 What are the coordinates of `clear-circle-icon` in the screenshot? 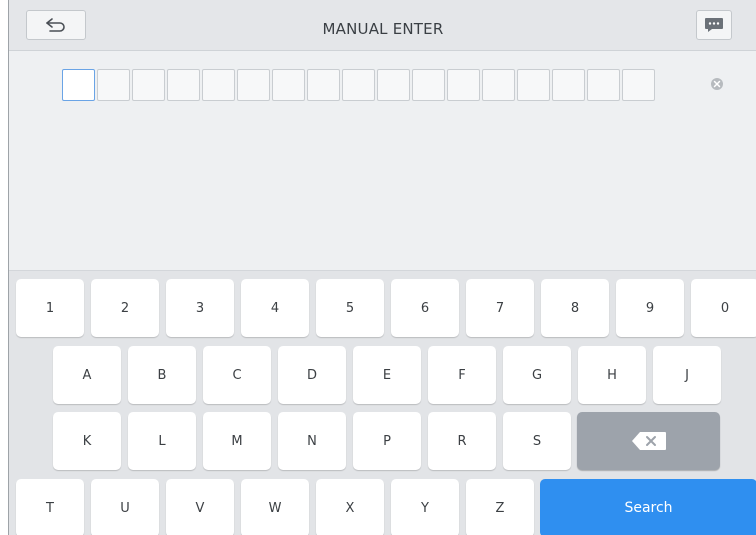 It's located at (717, 84).